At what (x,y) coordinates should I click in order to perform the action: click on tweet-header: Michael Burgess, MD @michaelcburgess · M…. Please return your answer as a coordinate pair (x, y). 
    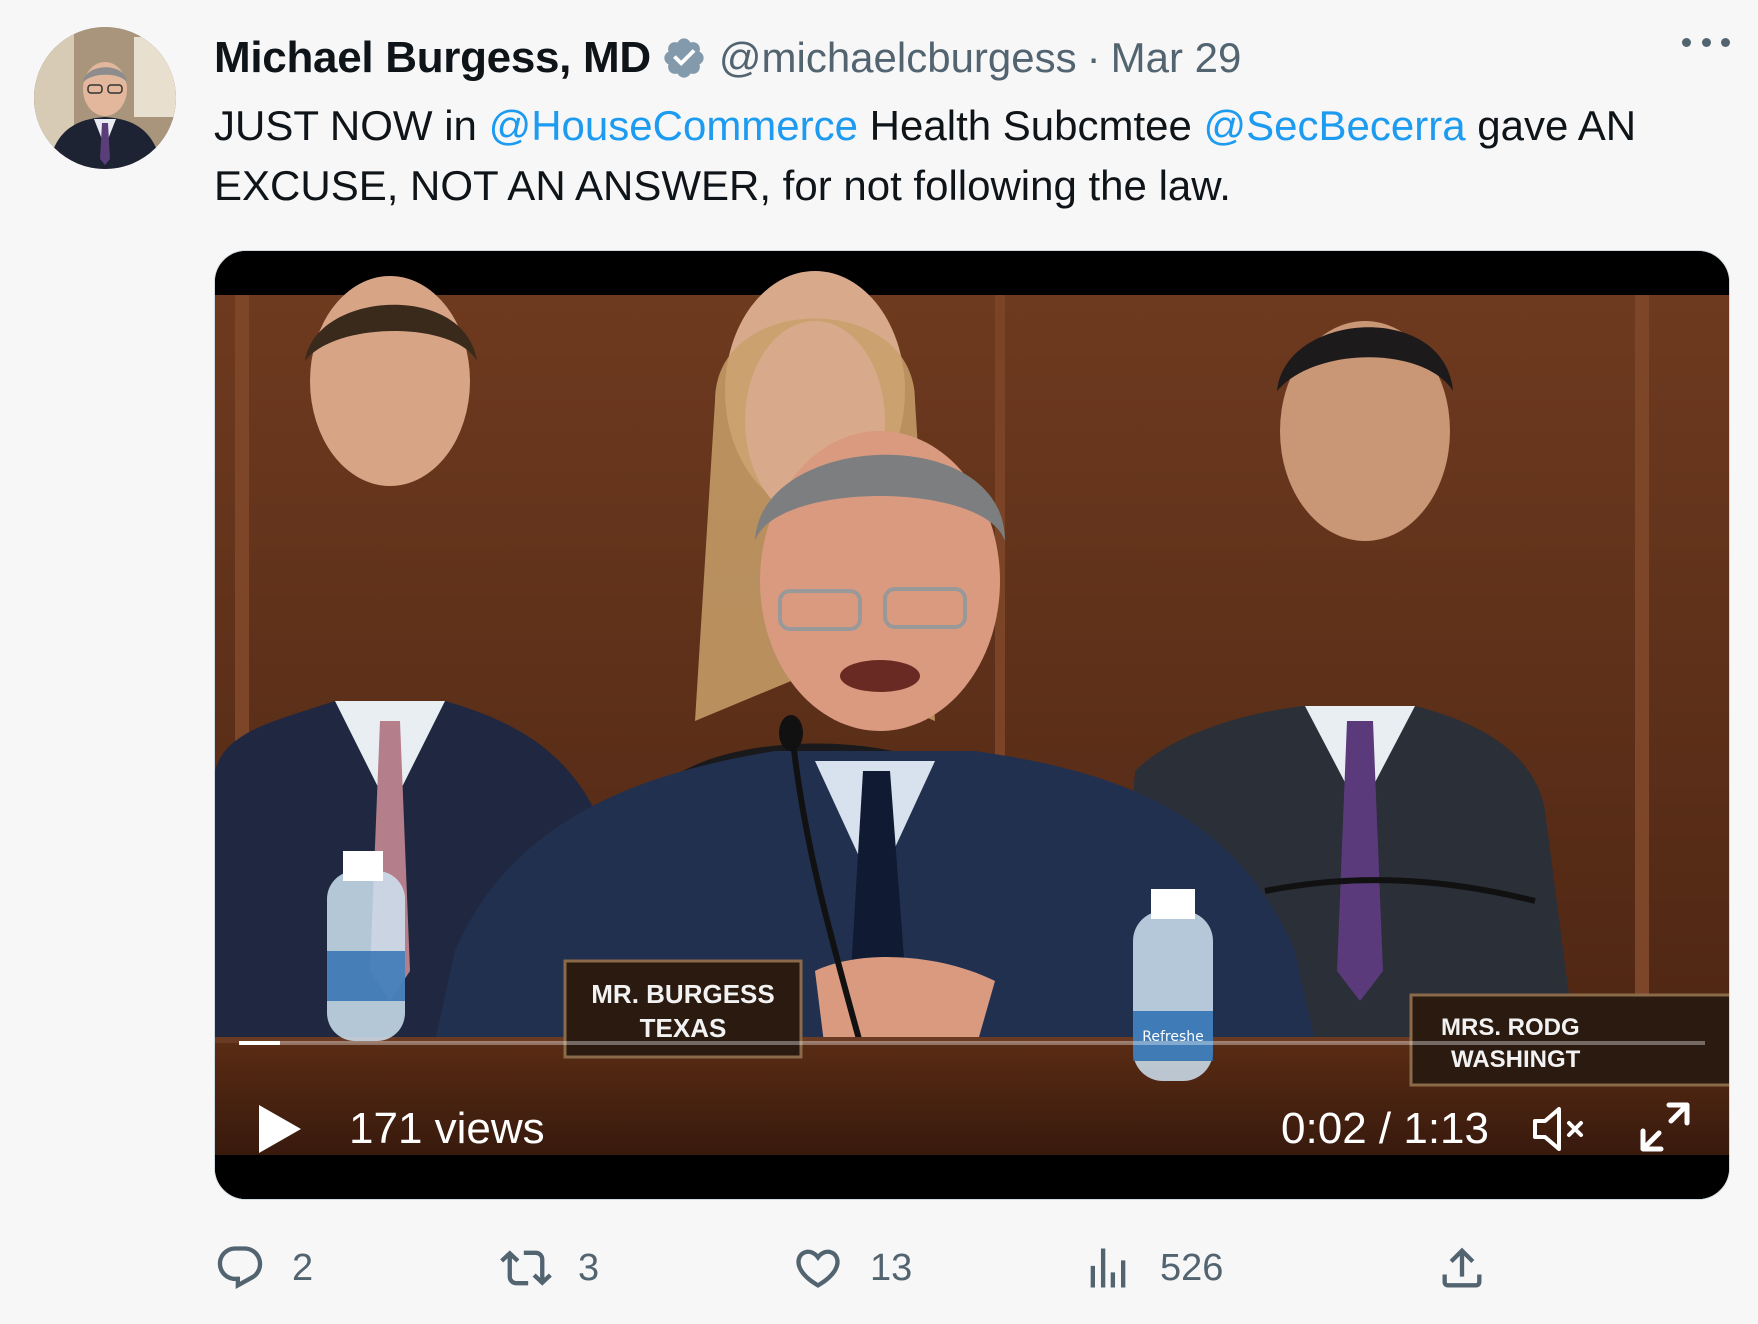
    Looking at the image, I should click on (986, 58).